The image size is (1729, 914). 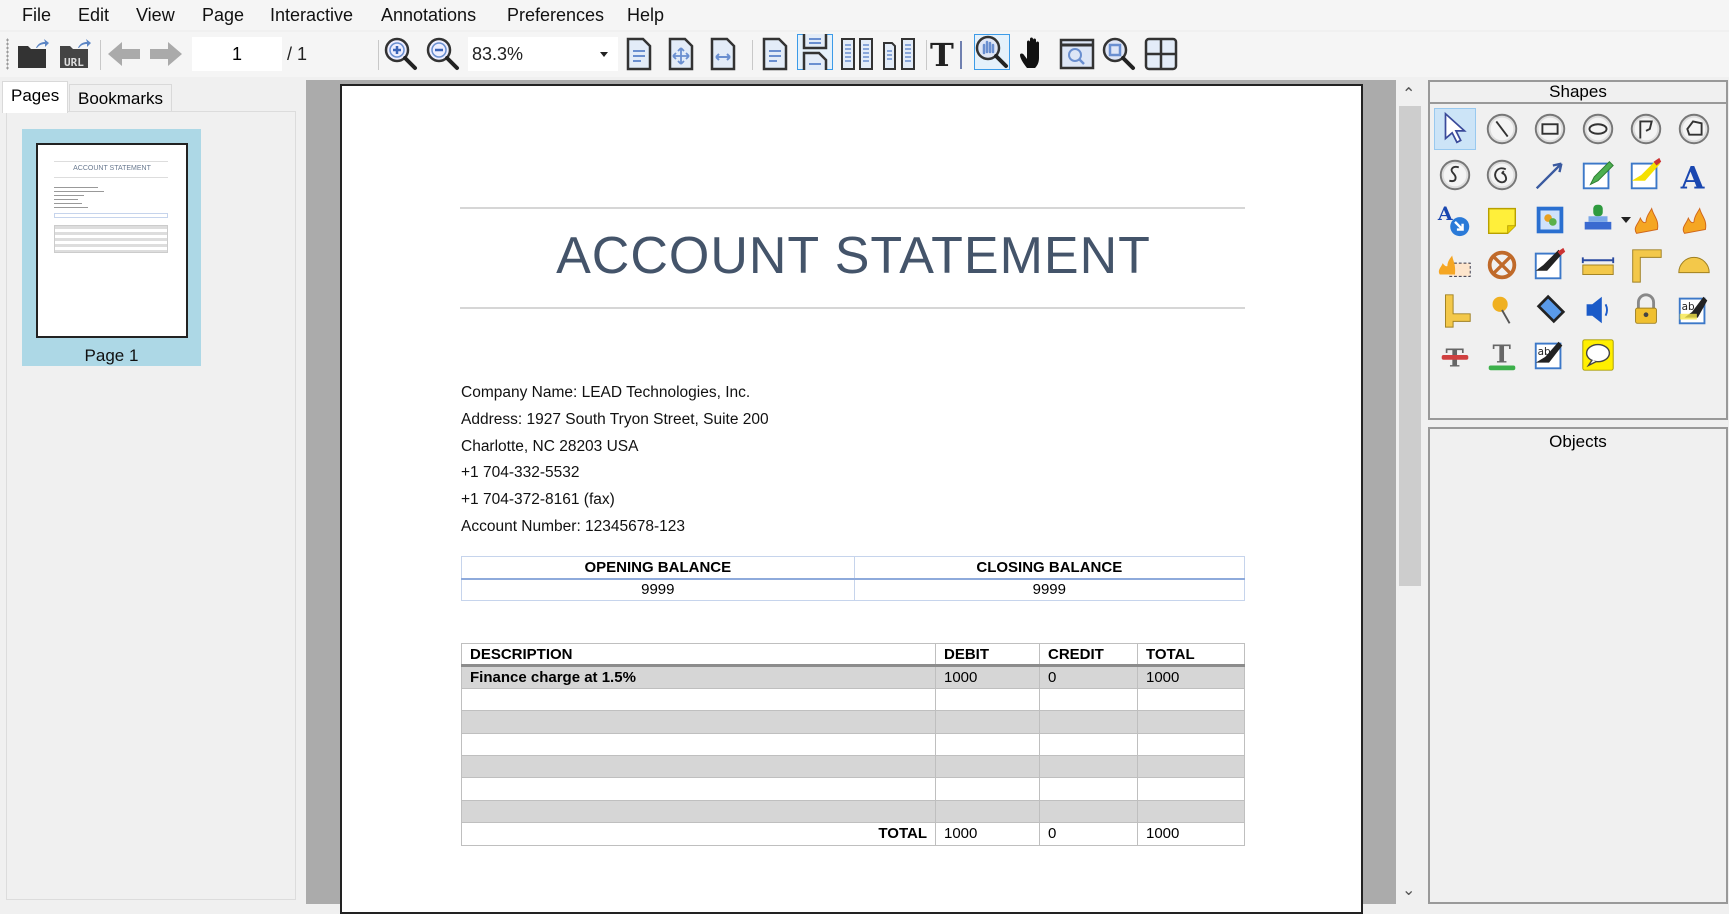 I want to click on line-icon, so click(x=1502, y=129).